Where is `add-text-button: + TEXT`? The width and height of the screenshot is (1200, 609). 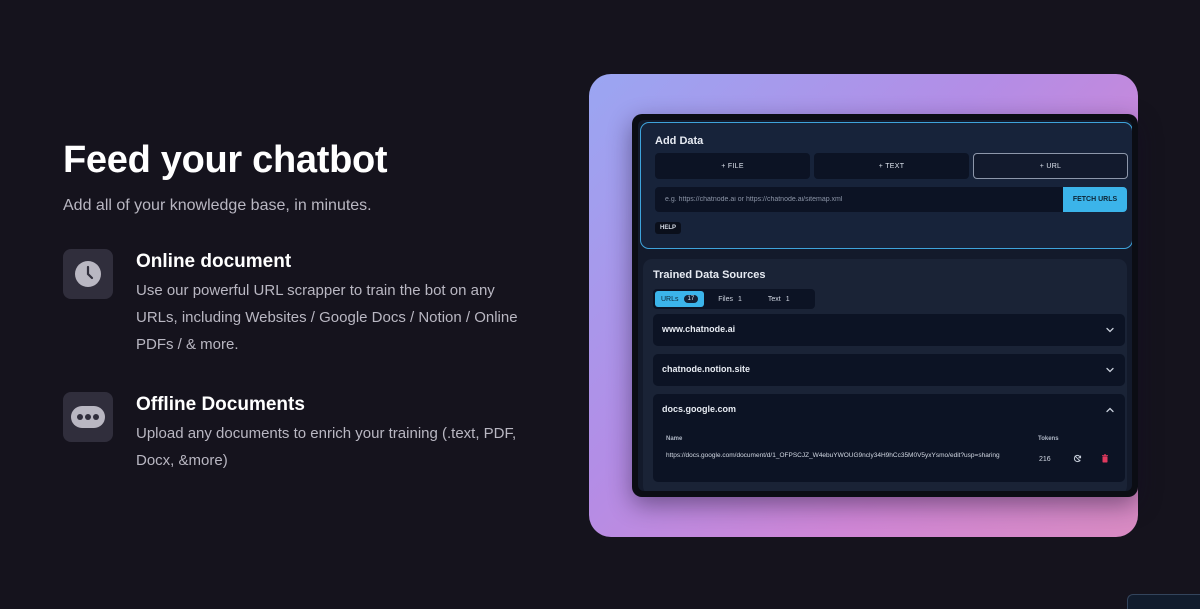 add-text-button: + TEXT is located at coordinates (891, 166).